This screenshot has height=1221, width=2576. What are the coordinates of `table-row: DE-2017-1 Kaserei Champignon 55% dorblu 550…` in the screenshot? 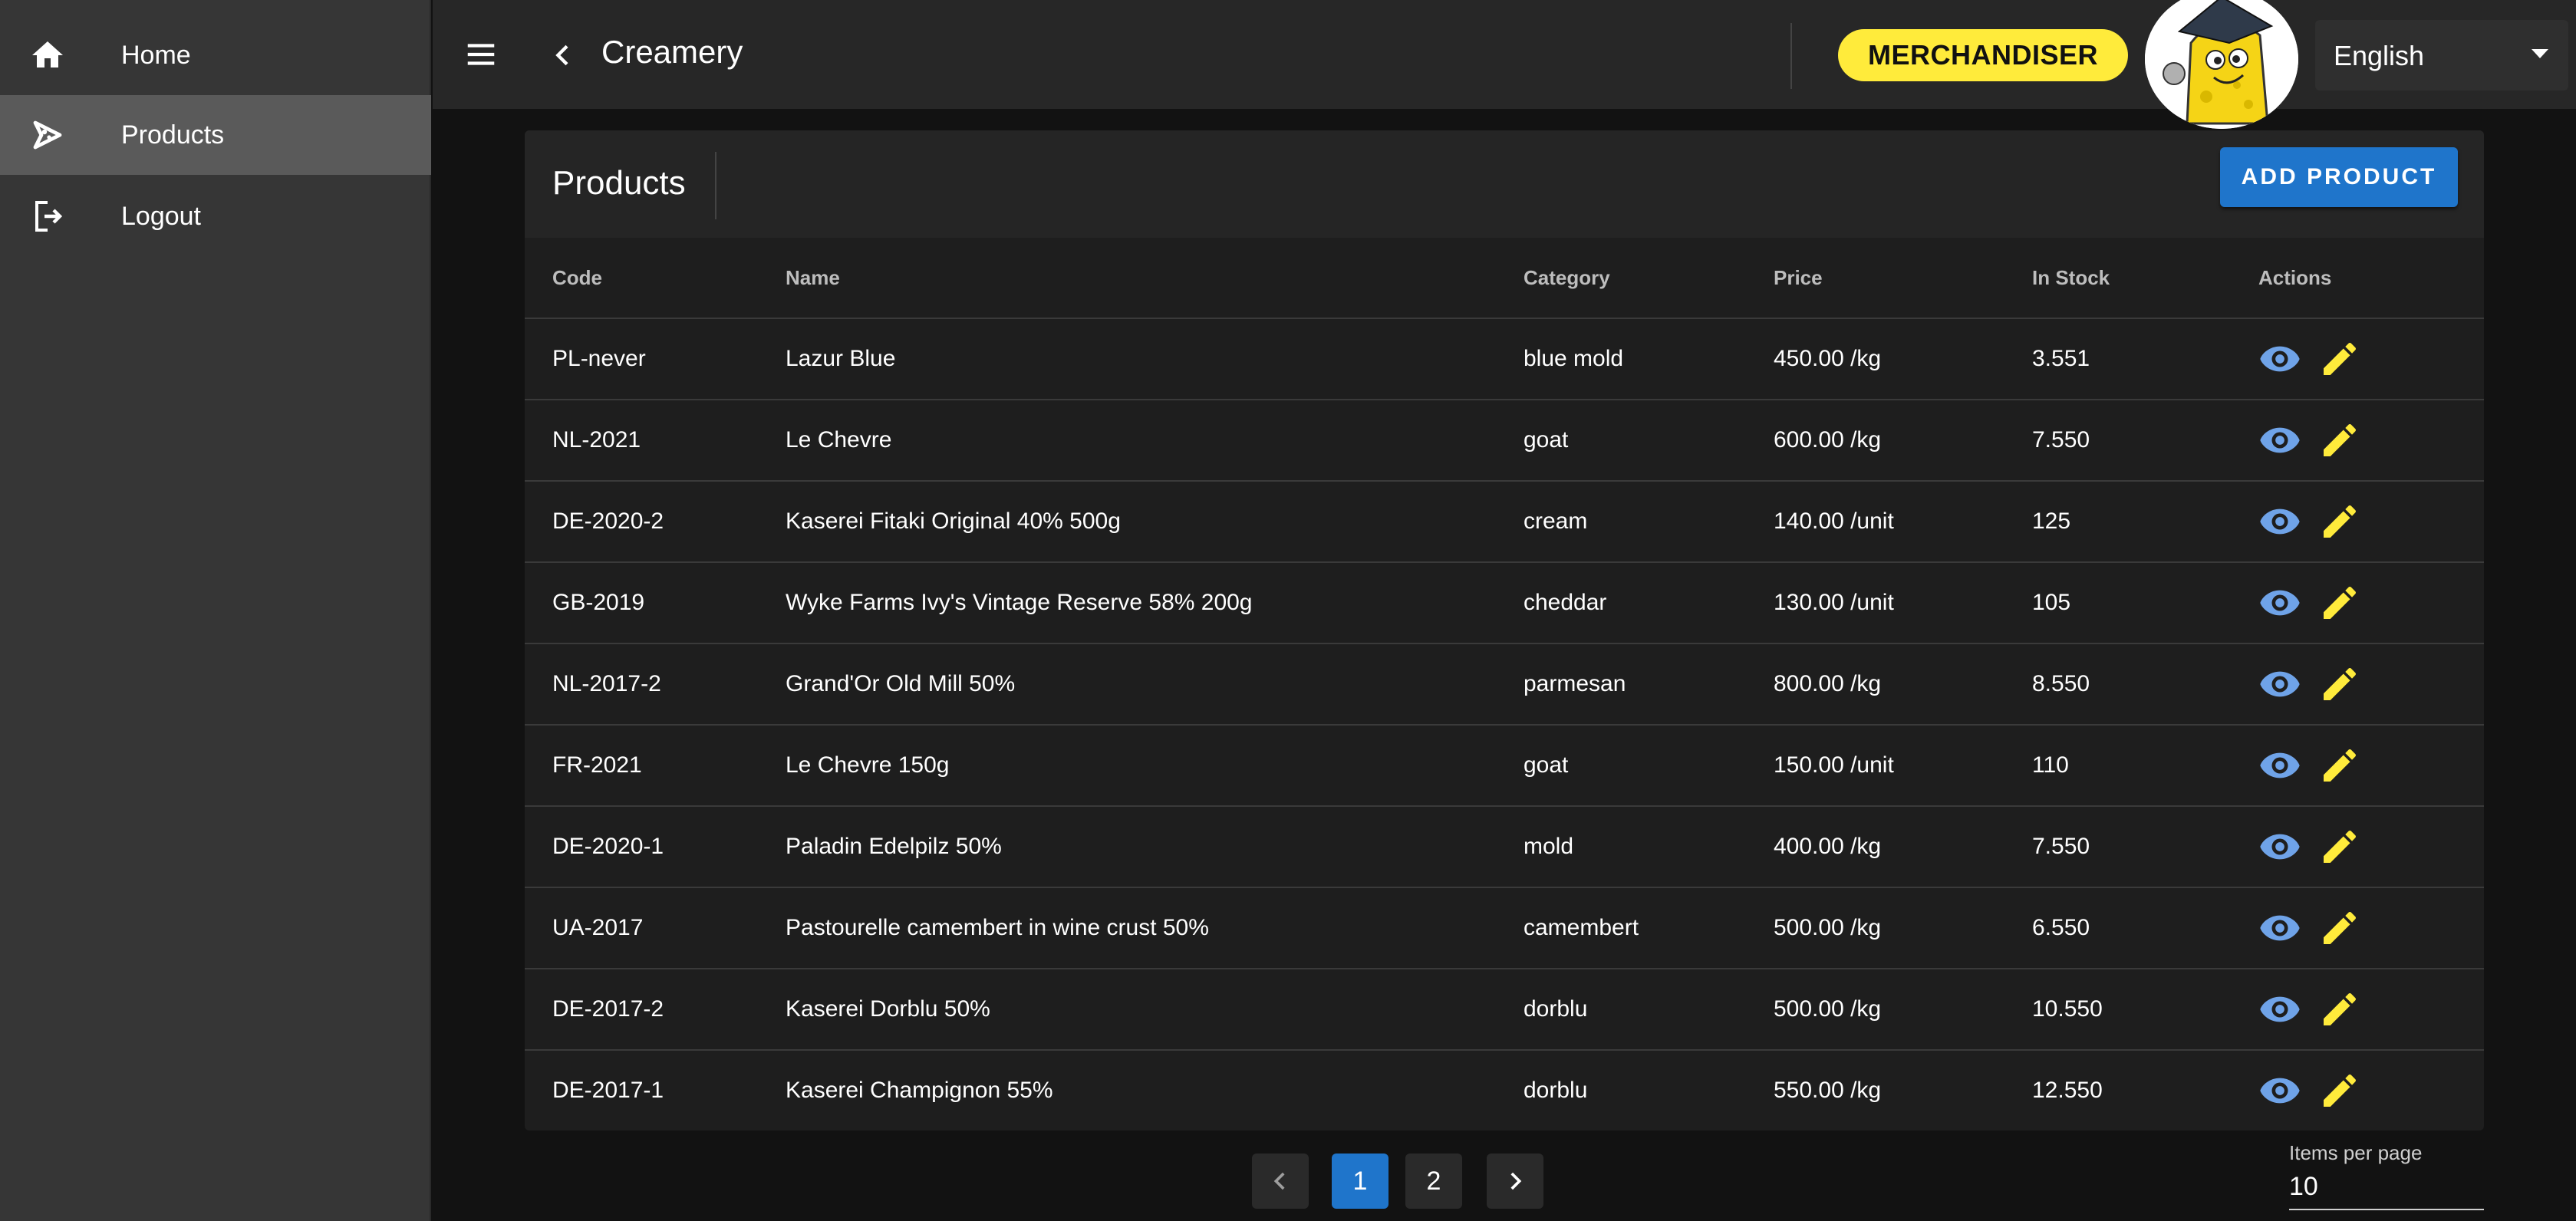 It's located at (1504, 1090).